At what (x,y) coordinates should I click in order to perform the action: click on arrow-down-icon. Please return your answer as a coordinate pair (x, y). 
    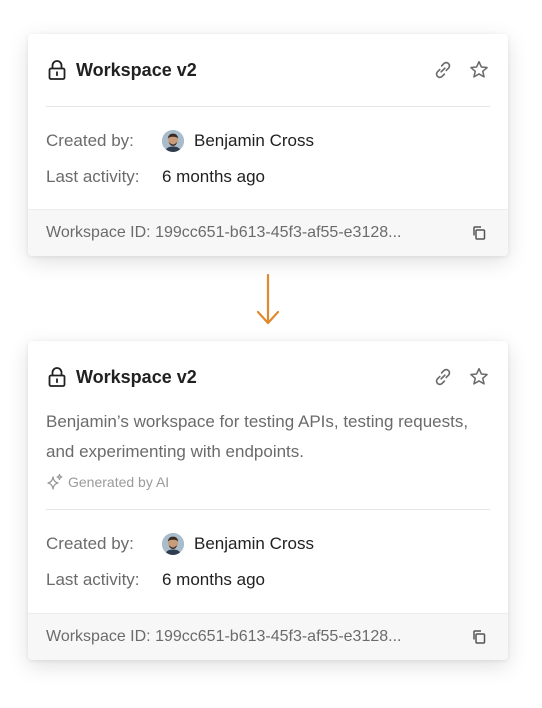
    Looking at the image, I should click on (268, 299).